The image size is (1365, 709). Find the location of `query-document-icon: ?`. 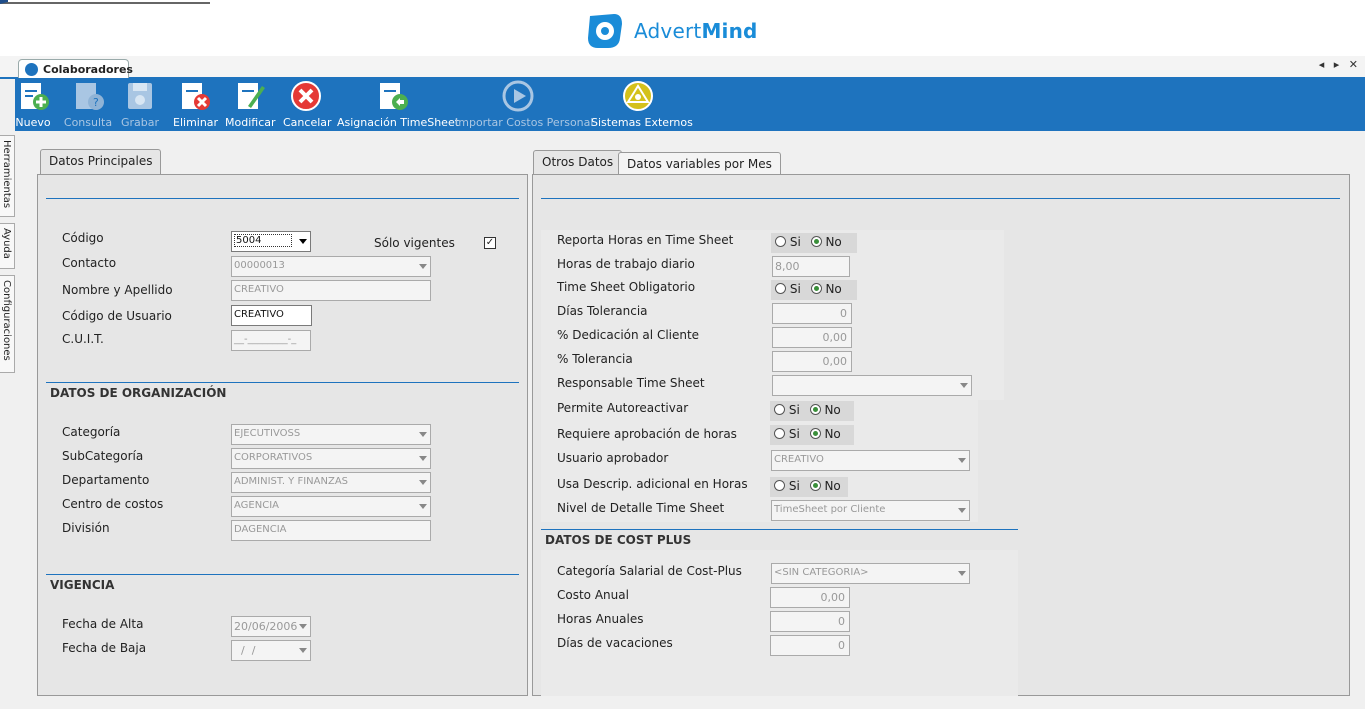

query-document-icon: ? is located at coordinates (90, 96).